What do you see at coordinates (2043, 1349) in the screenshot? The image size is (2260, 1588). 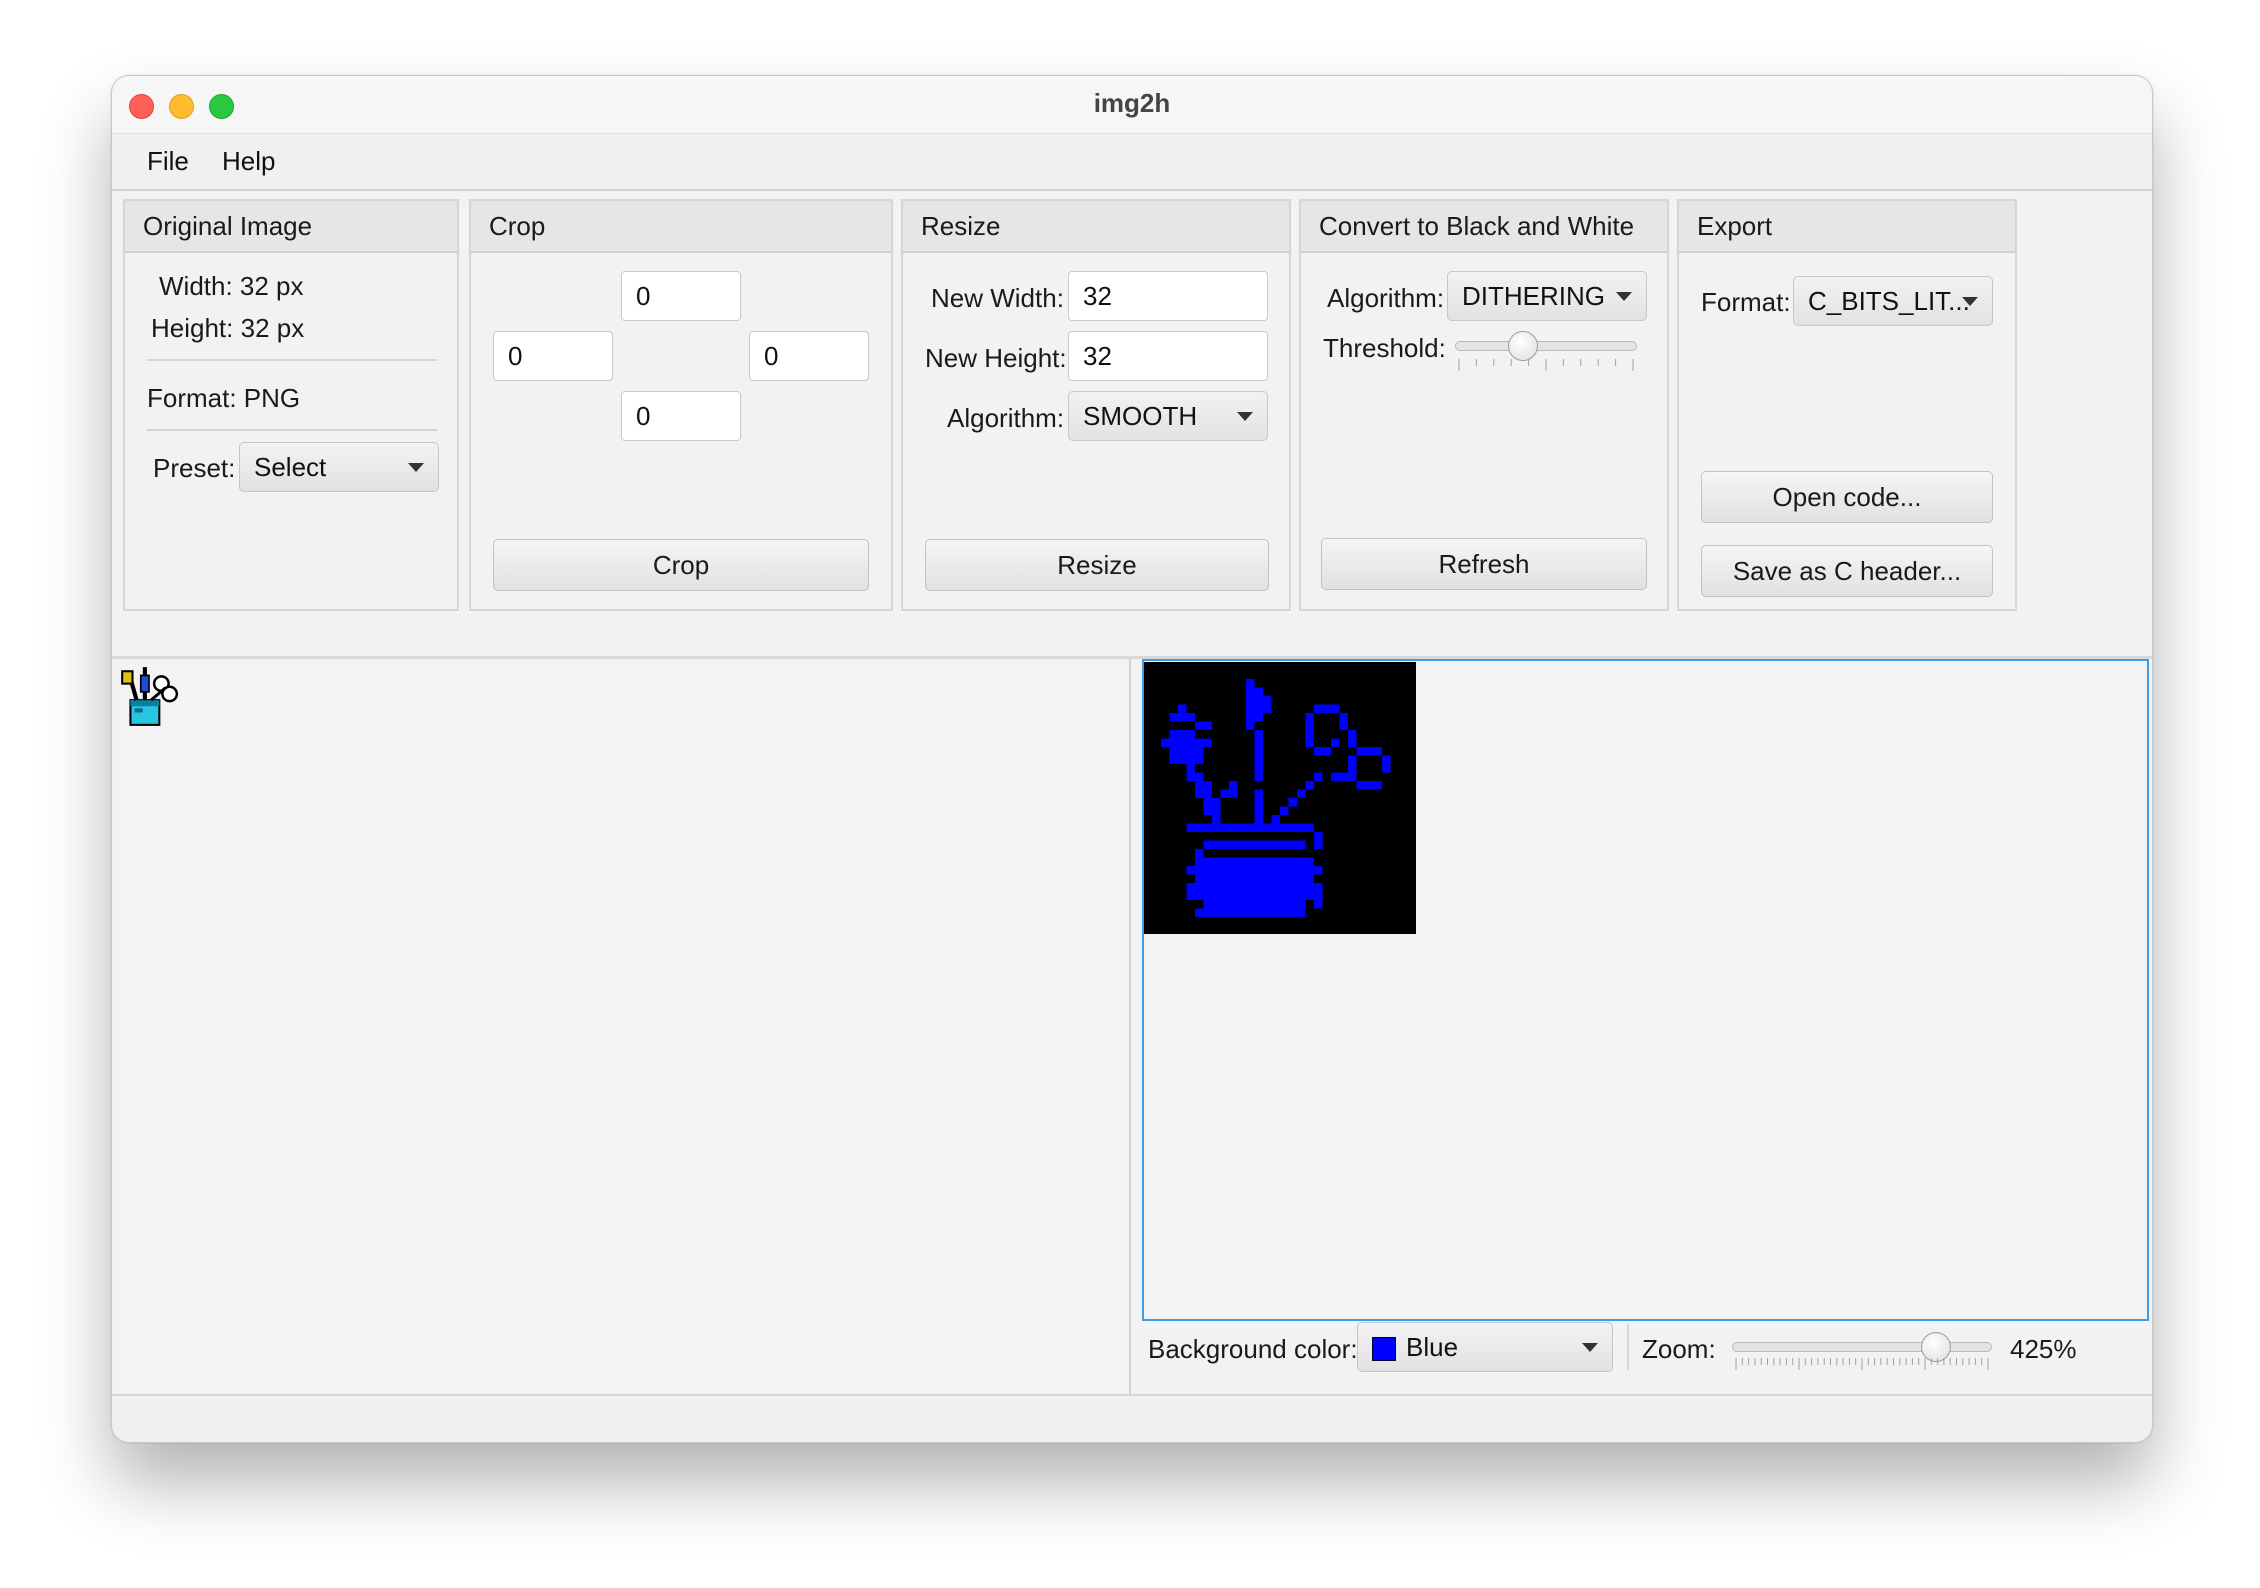 I see `zoom-value: 425%` at bounding box center [2043, 1349].